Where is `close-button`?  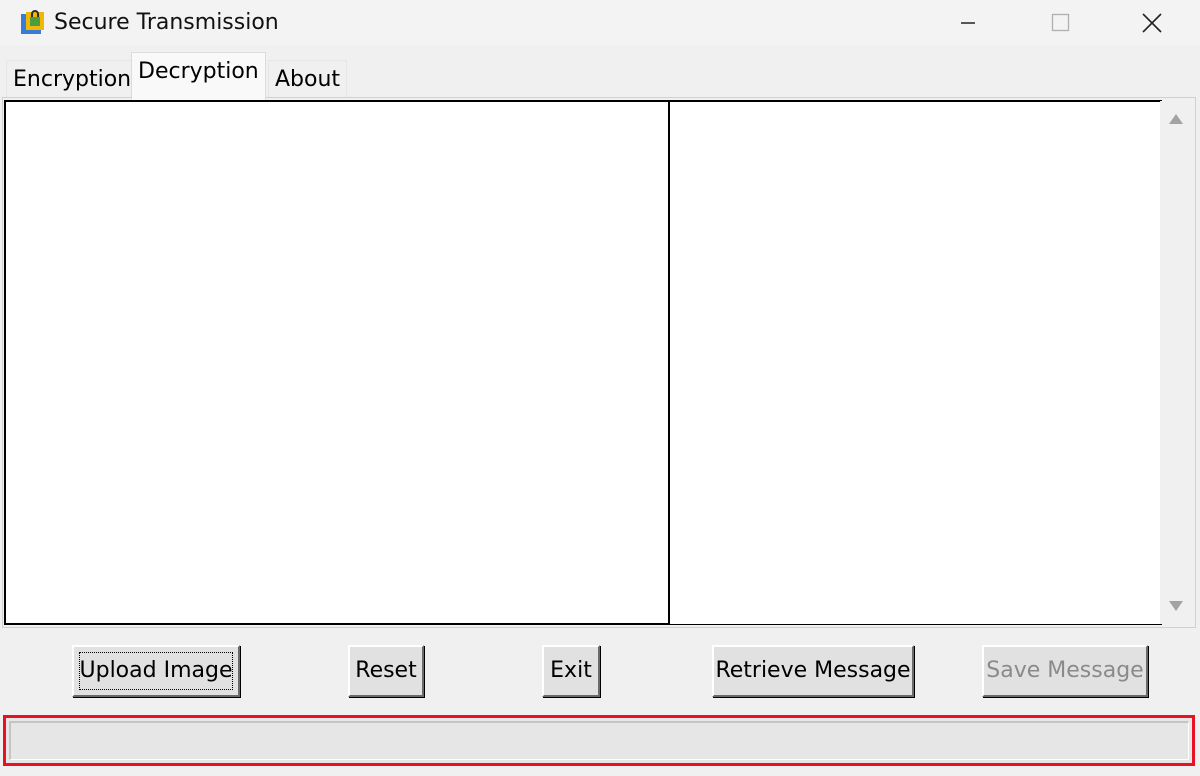 close-button is located at coordinates (1152, 23).